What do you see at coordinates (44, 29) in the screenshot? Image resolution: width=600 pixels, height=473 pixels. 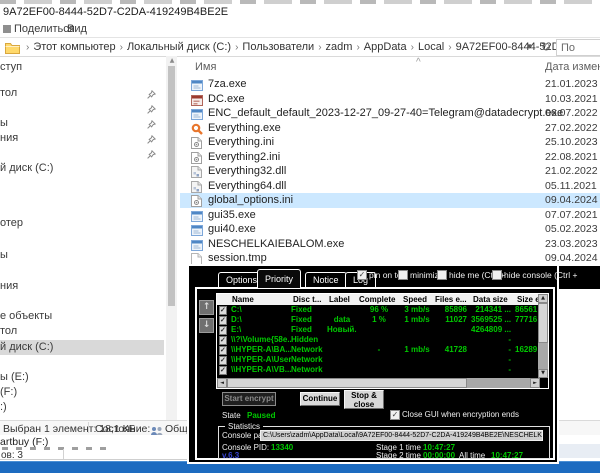 I see `menu-item-поделиться: Поделиться` at bounding box center [44, 29].